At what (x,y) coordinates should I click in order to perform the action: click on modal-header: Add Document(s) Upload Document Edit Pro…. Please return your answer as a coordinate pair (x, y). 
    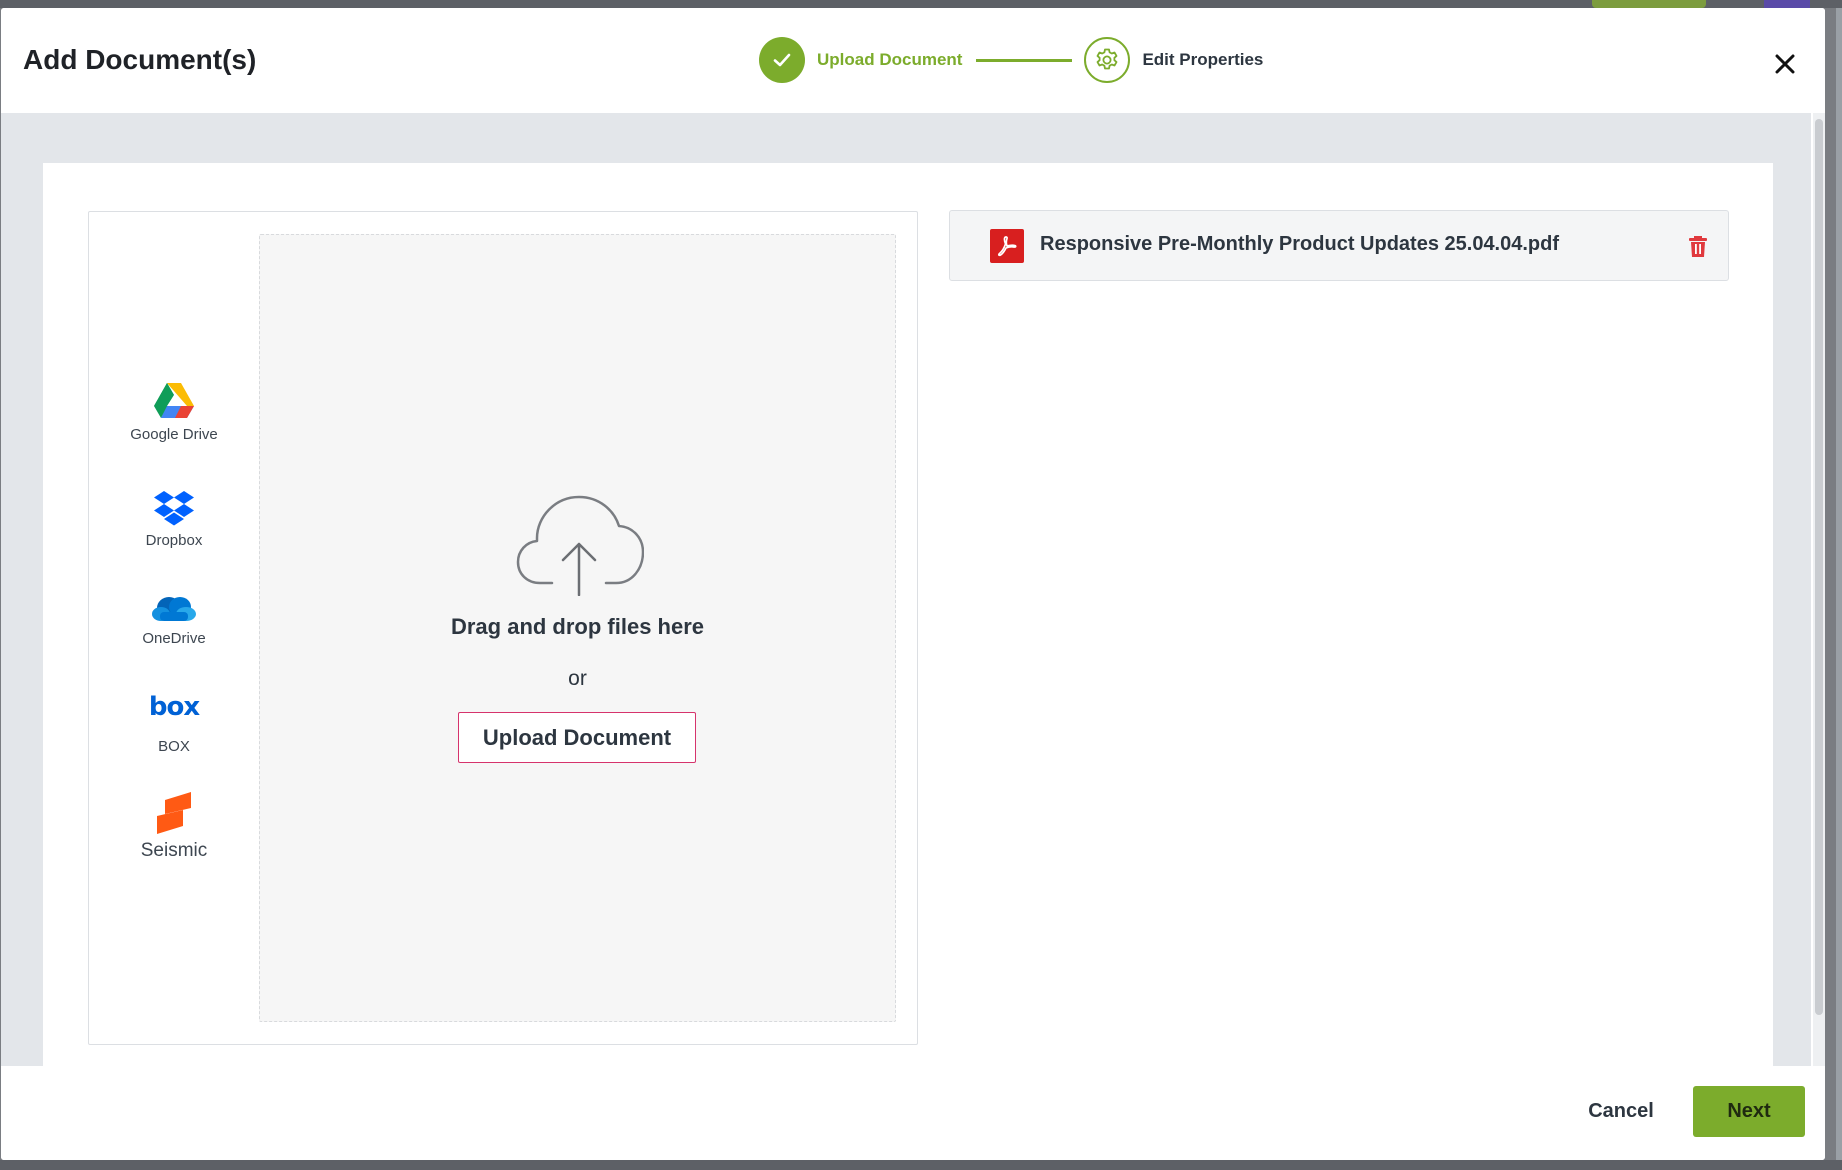
    Looking at the image, I should click on (913, 60).